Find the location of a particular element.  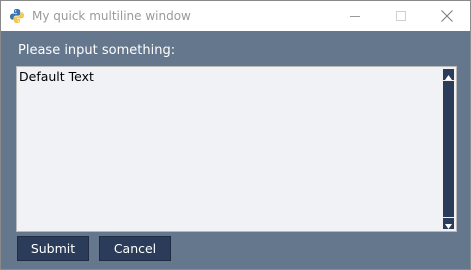

scroll-thumb is located at coordinates (448, 149).